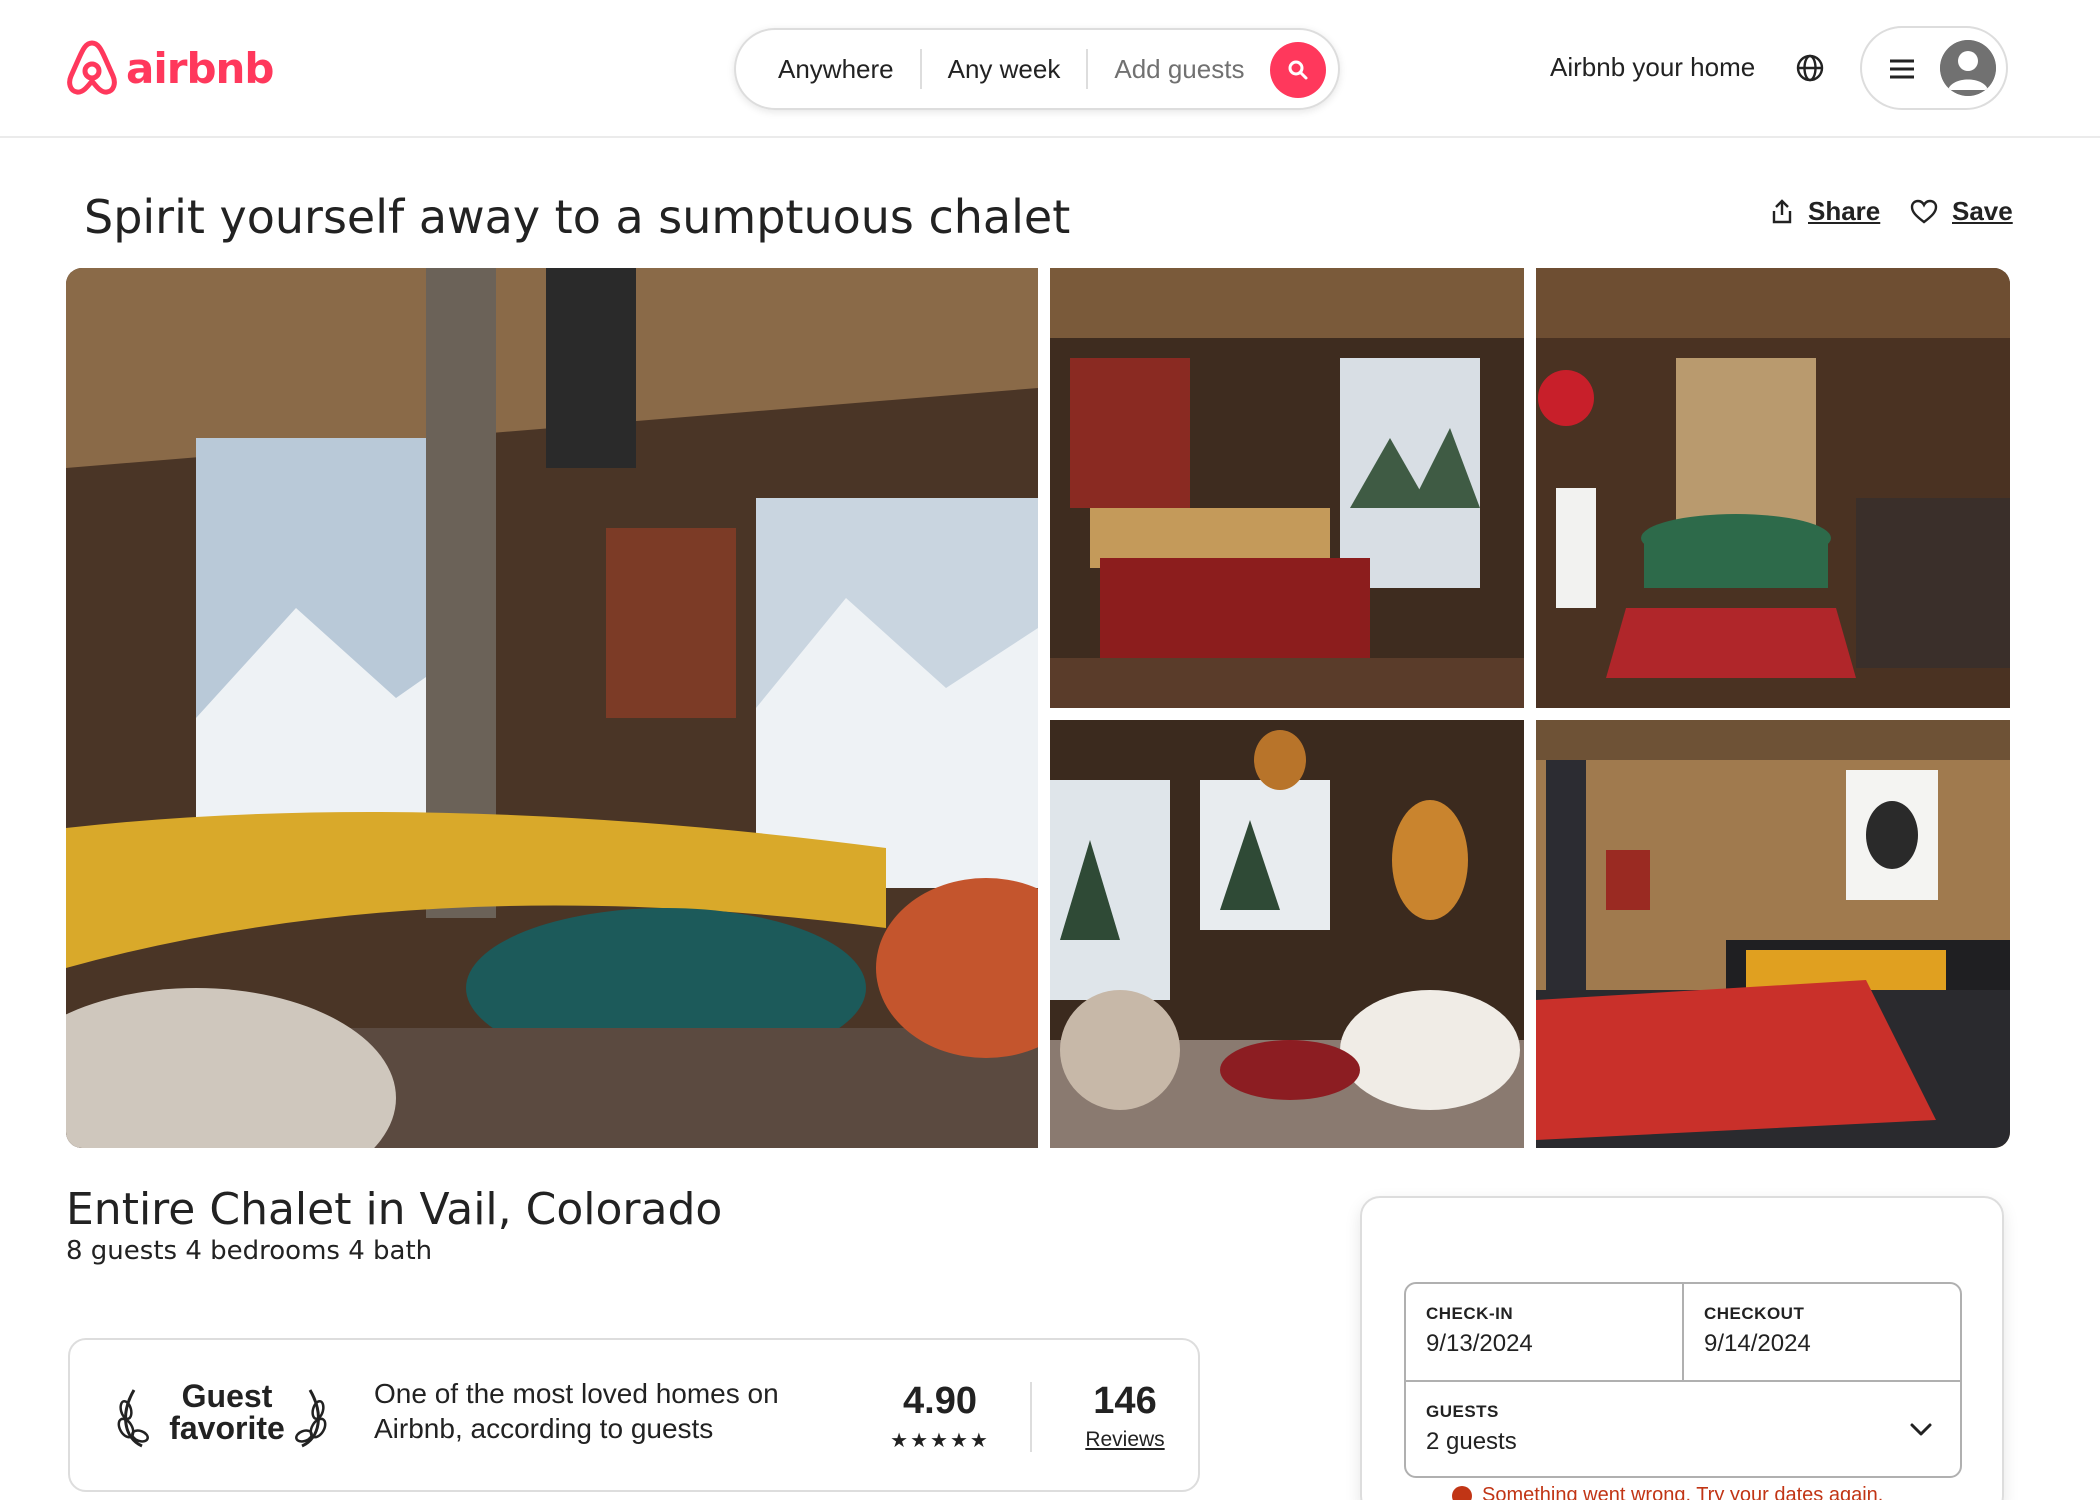  I want to click on reviews-link: Reviews, so click(1125, 1440).